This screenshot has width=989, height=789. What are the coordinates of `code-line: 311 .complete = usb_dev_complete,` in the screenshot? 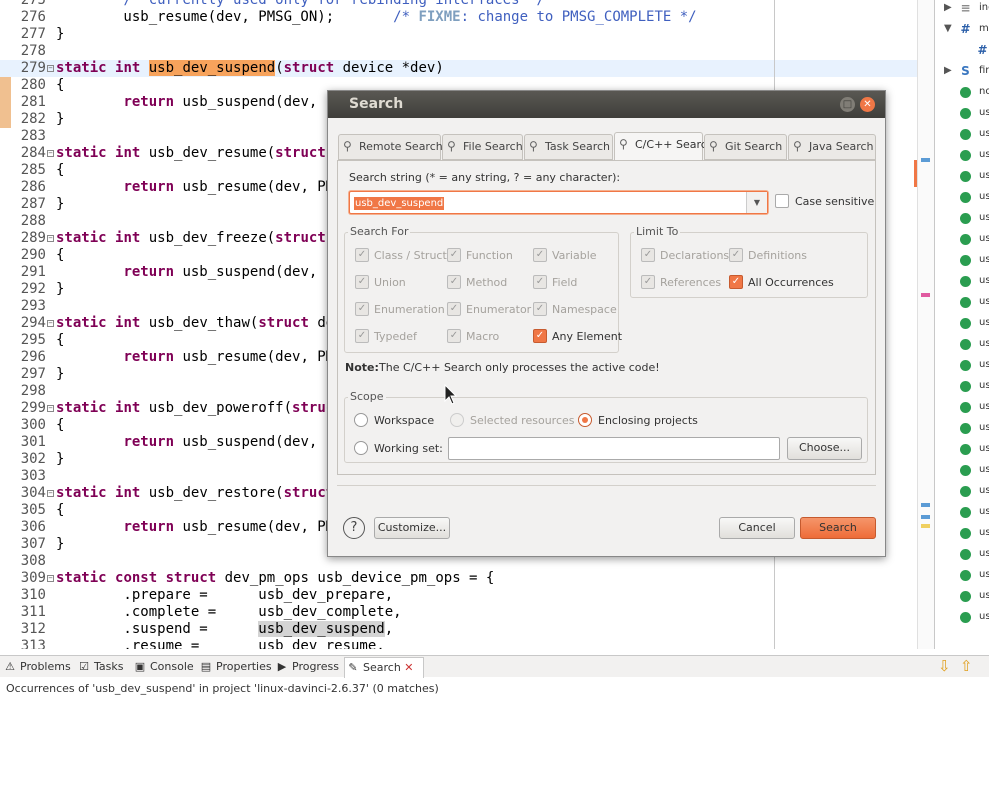 It's located at (467, 612).